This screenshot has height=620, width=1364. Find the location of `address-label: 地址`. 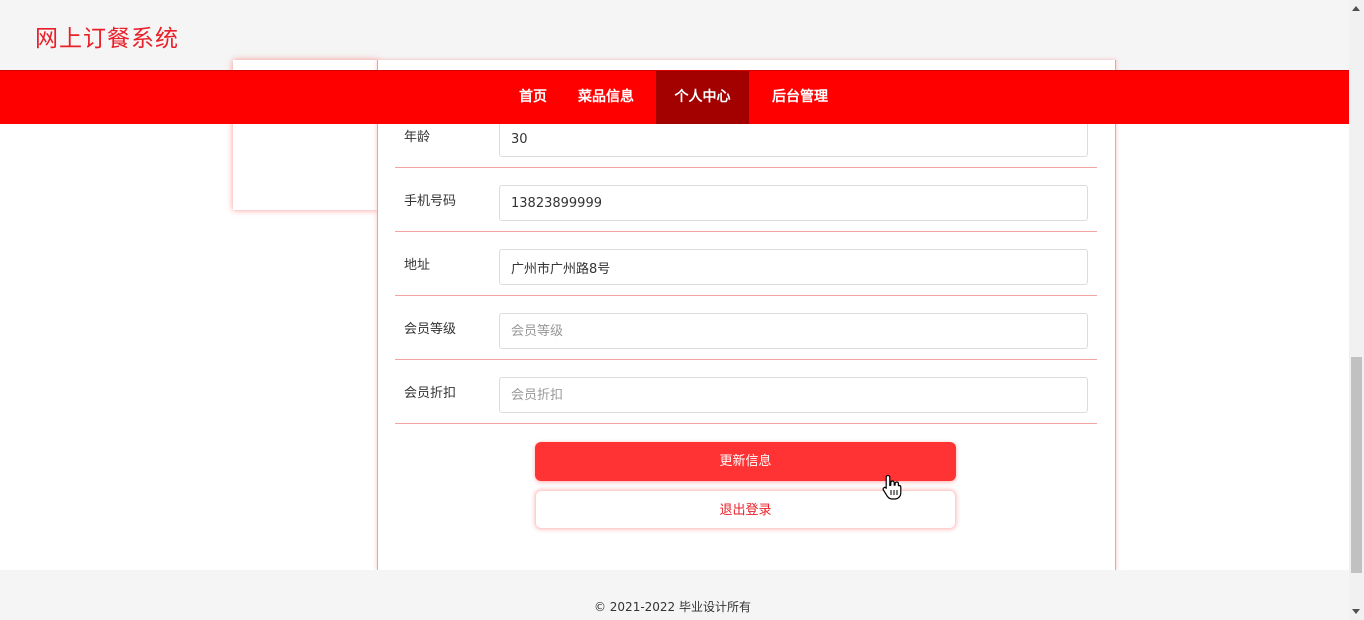

address-label: 地址 is located at coordinates (417, 265).